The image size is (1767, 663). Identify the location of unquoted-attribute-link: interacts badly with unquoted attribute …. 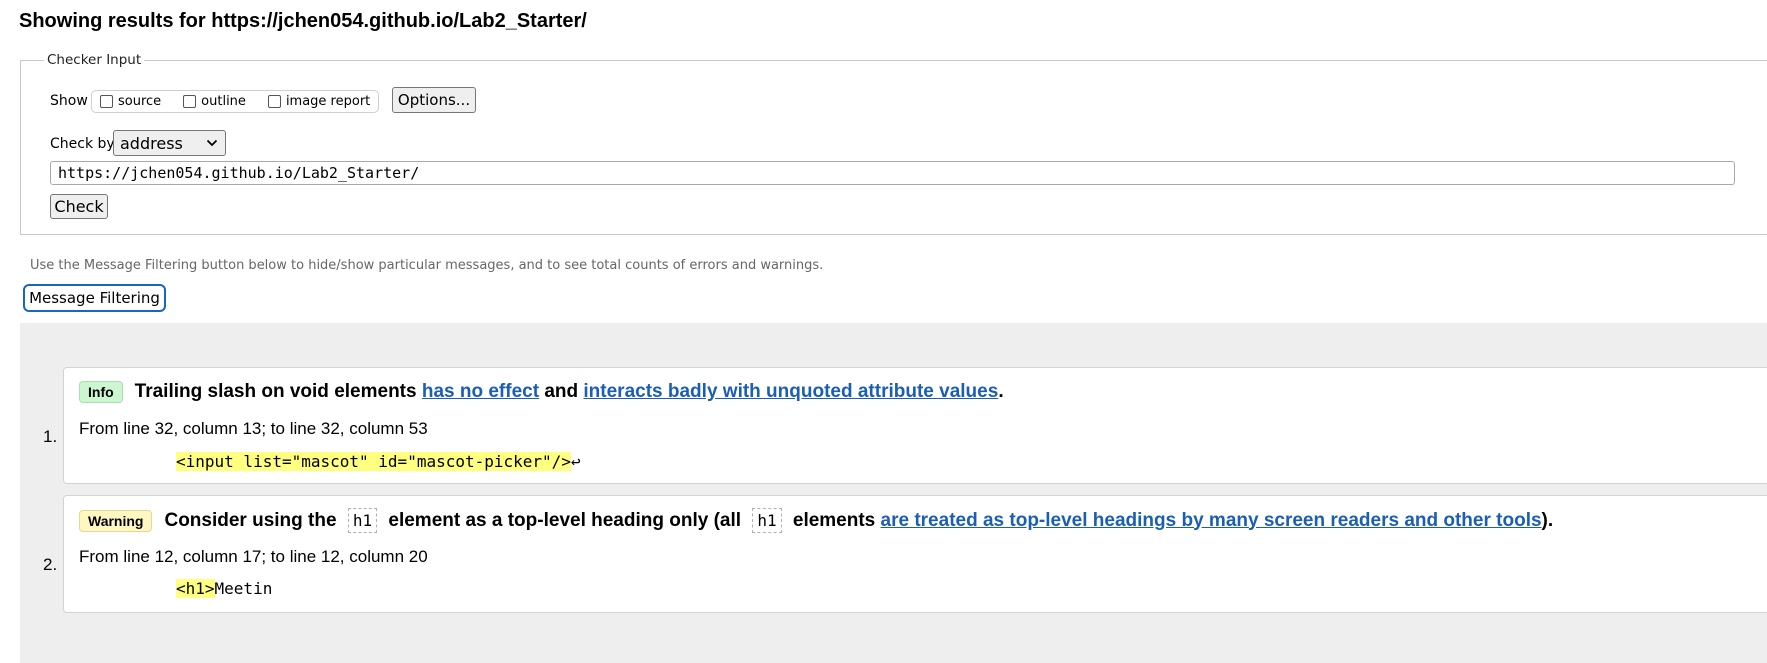
(790, 392).